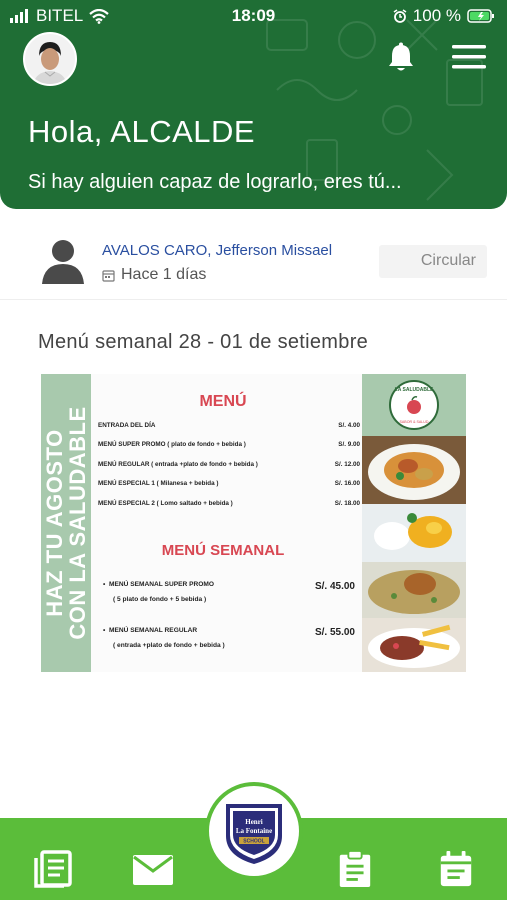 This screenshot has height=900, width=507. Describe the element at coordinates (349, 425) in the screenshot. I see `menu-item-price: S/. 4.00` at that location.